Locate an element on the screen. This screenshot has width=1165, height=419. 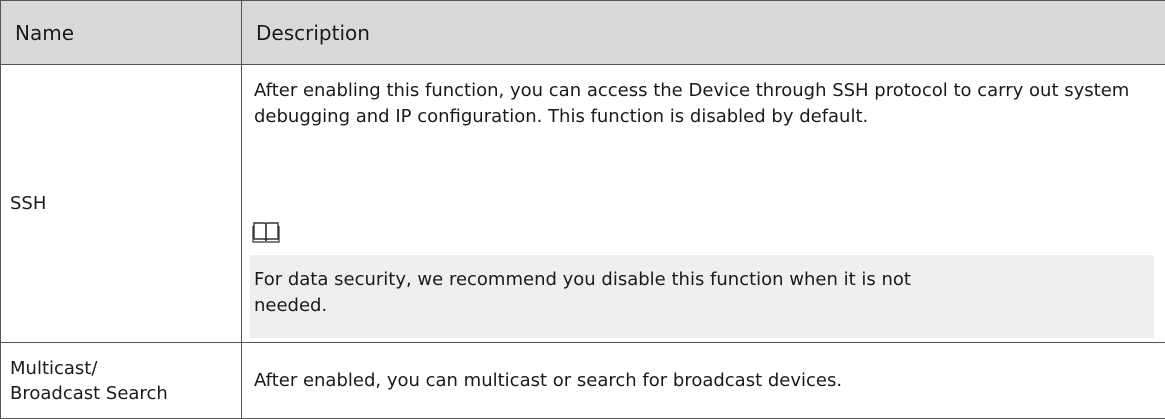
header-name-cell: Name is located at coordinates (121, 33).